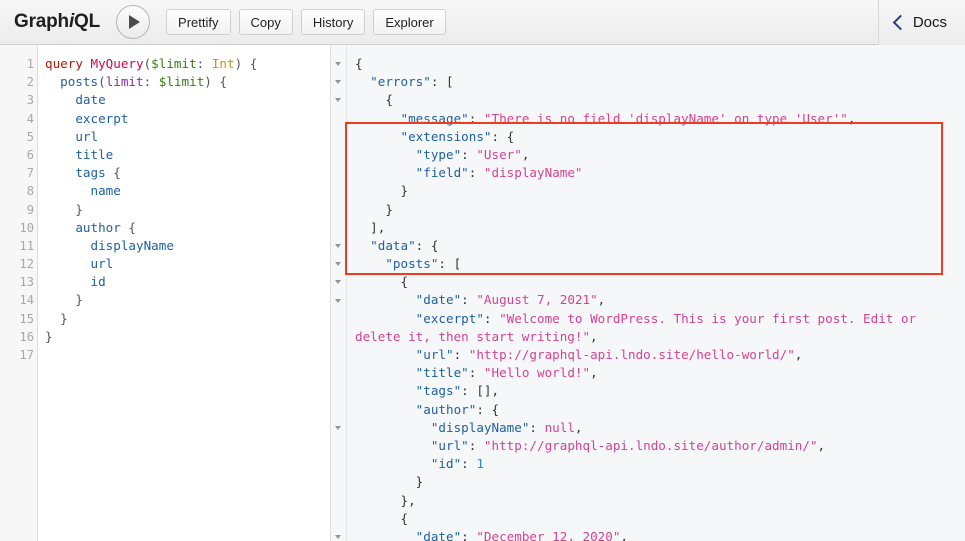  What do you see at coordinates (548, 534) in the screenshot?
I see `result-token: "December 12, 2020"` at bounding box center [548, 534].